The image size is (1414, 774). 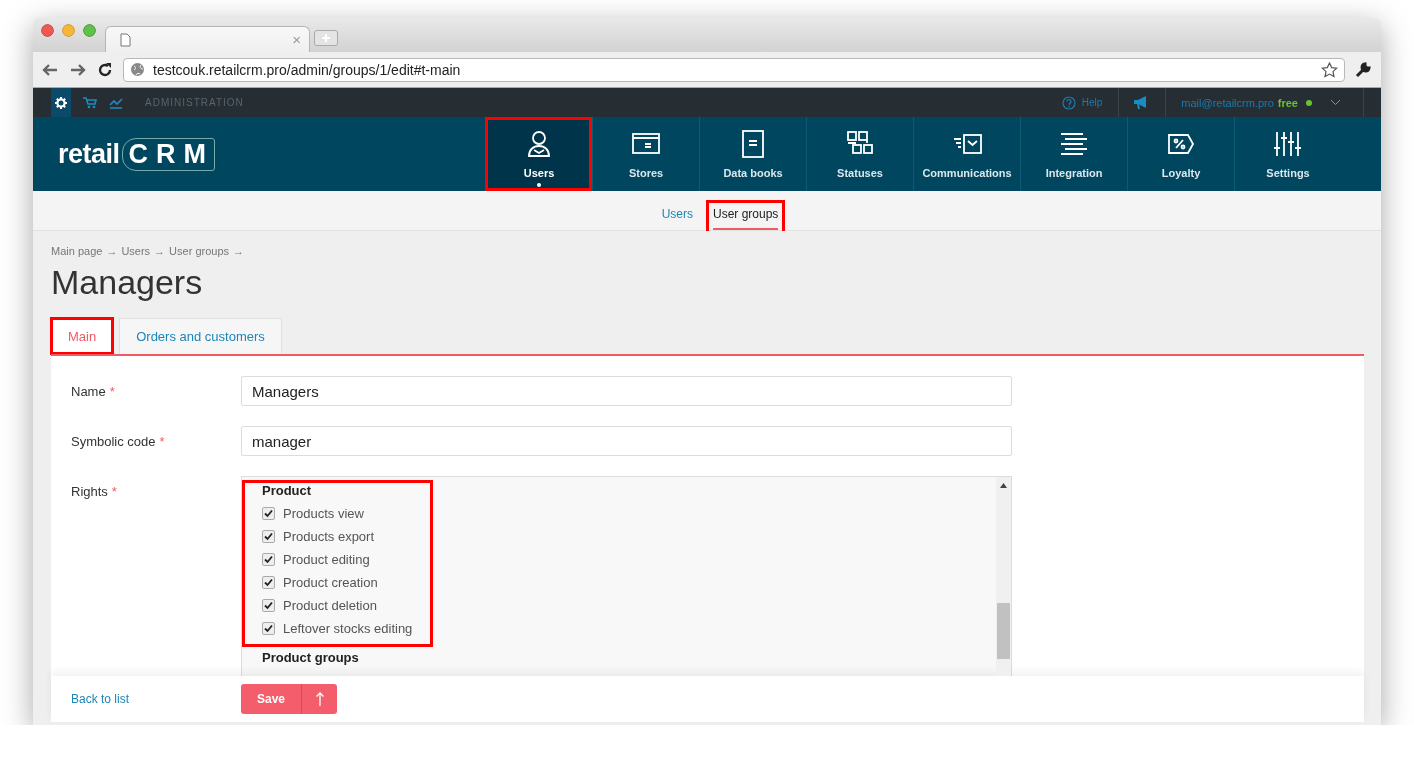 What do you see at coordinates (136, 251) in the screenshot?
I see `breadcrumb-link: Users` at bounding box center [136, 251].